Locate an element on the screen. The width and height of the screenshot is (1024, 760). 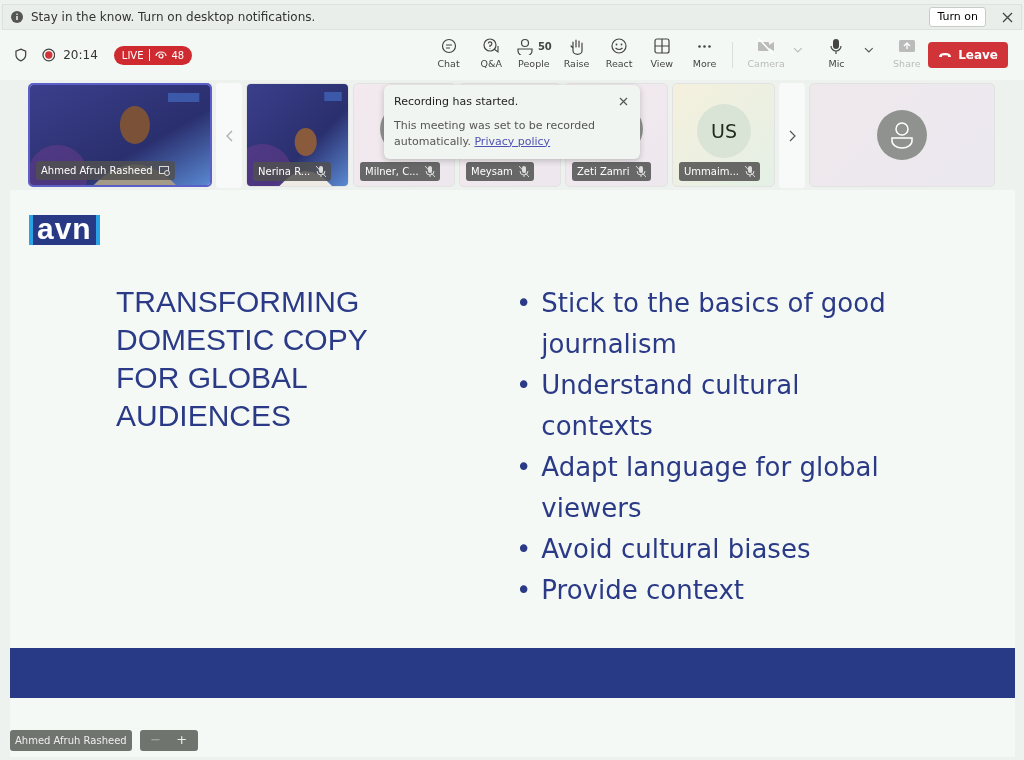
participant-count: 50 is located at coordinates (544, 47).